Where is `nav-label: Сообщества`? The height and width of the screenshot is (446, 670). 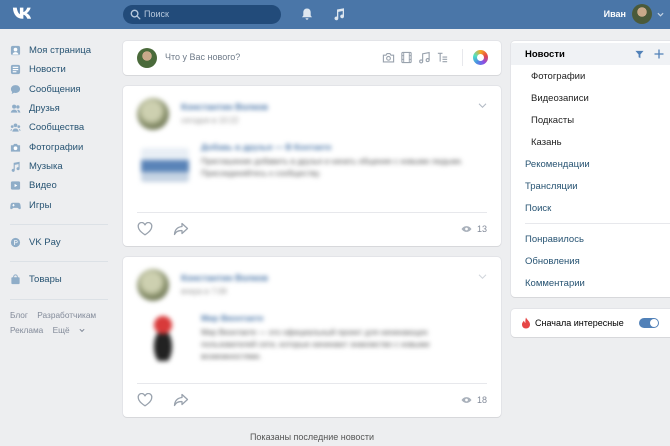
nav-label: Сообщества is located at coordinates (57, 128).